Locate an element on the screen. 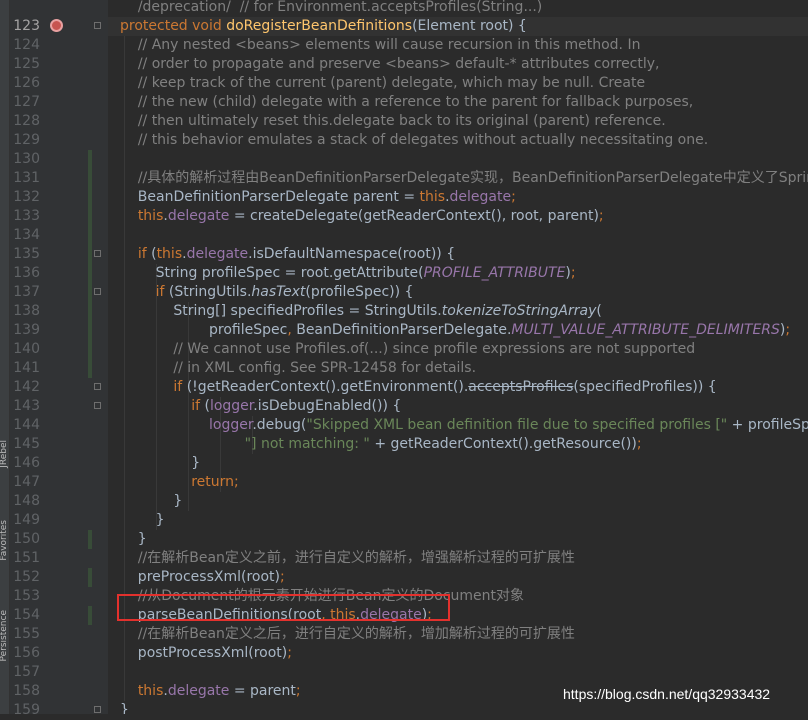 The height and width of the screenshot is (720, 808). code-token: .debug( is located at coordinates (279, 425).